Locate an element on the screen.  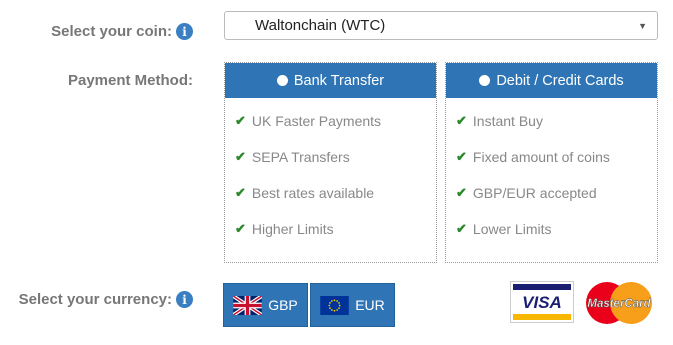
coin-select-value: Waltonchain (WTC) is located at coordinates (320, 25).